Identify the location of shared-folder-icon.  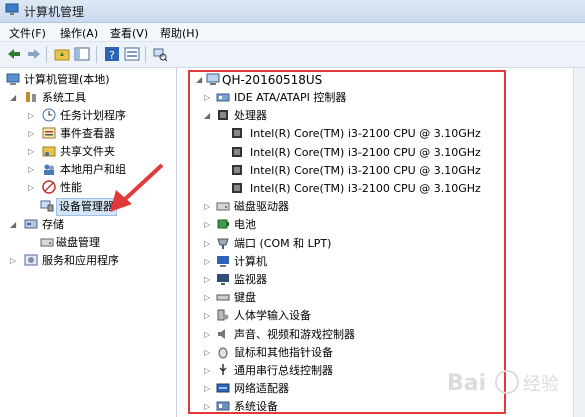
(49, 151).